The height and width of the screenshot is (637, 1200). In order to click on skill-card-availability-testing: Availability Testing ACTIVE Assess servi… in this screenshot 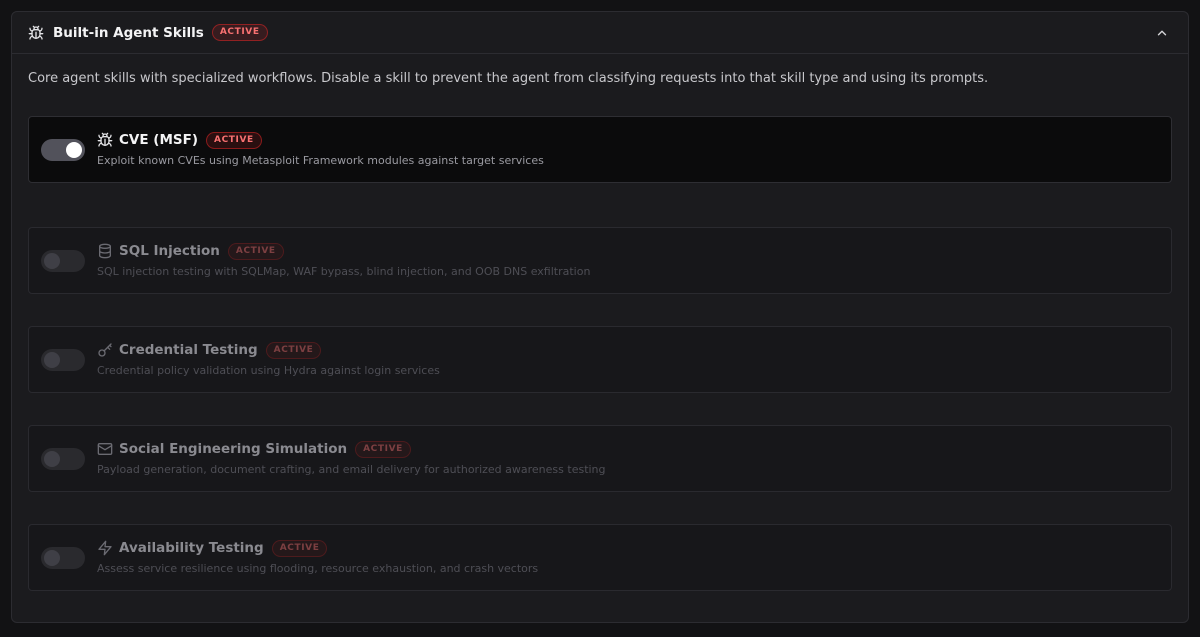, I will do `click(600, 557)`.